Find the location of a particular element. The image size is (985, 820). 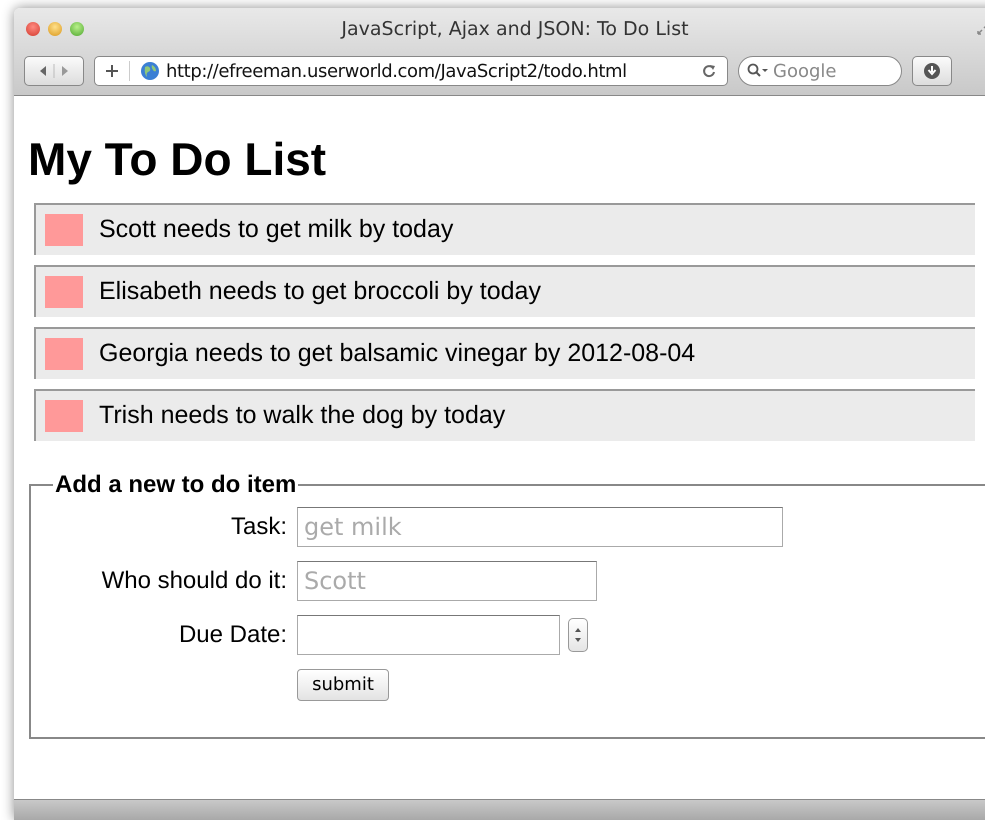

back-forward-button is located at coordinates (54, 71).